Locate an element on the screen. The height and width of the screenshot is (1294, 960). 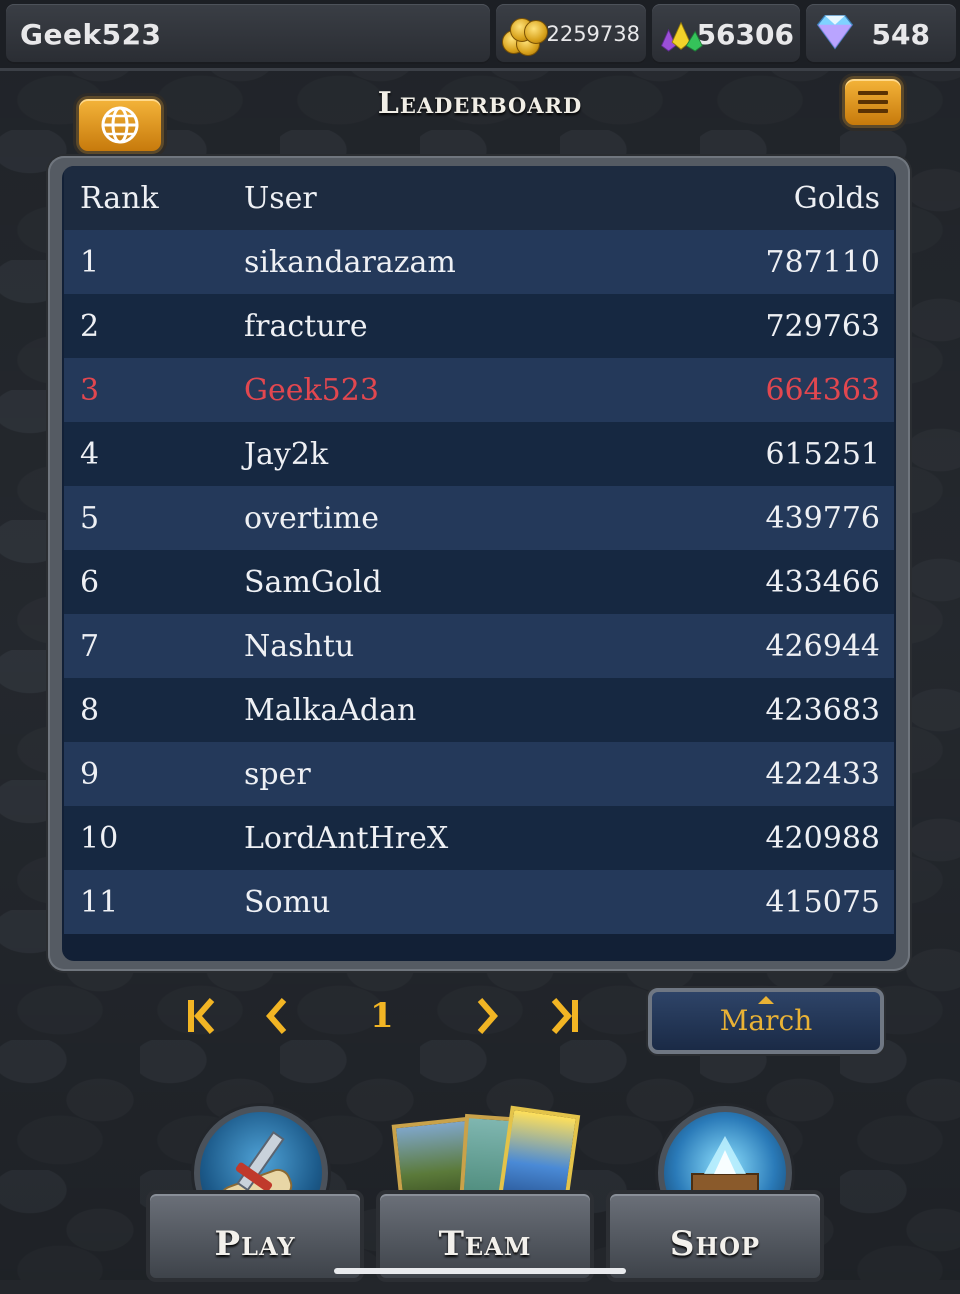
golds-cell: 664363 is located at coordinates (779, 390).